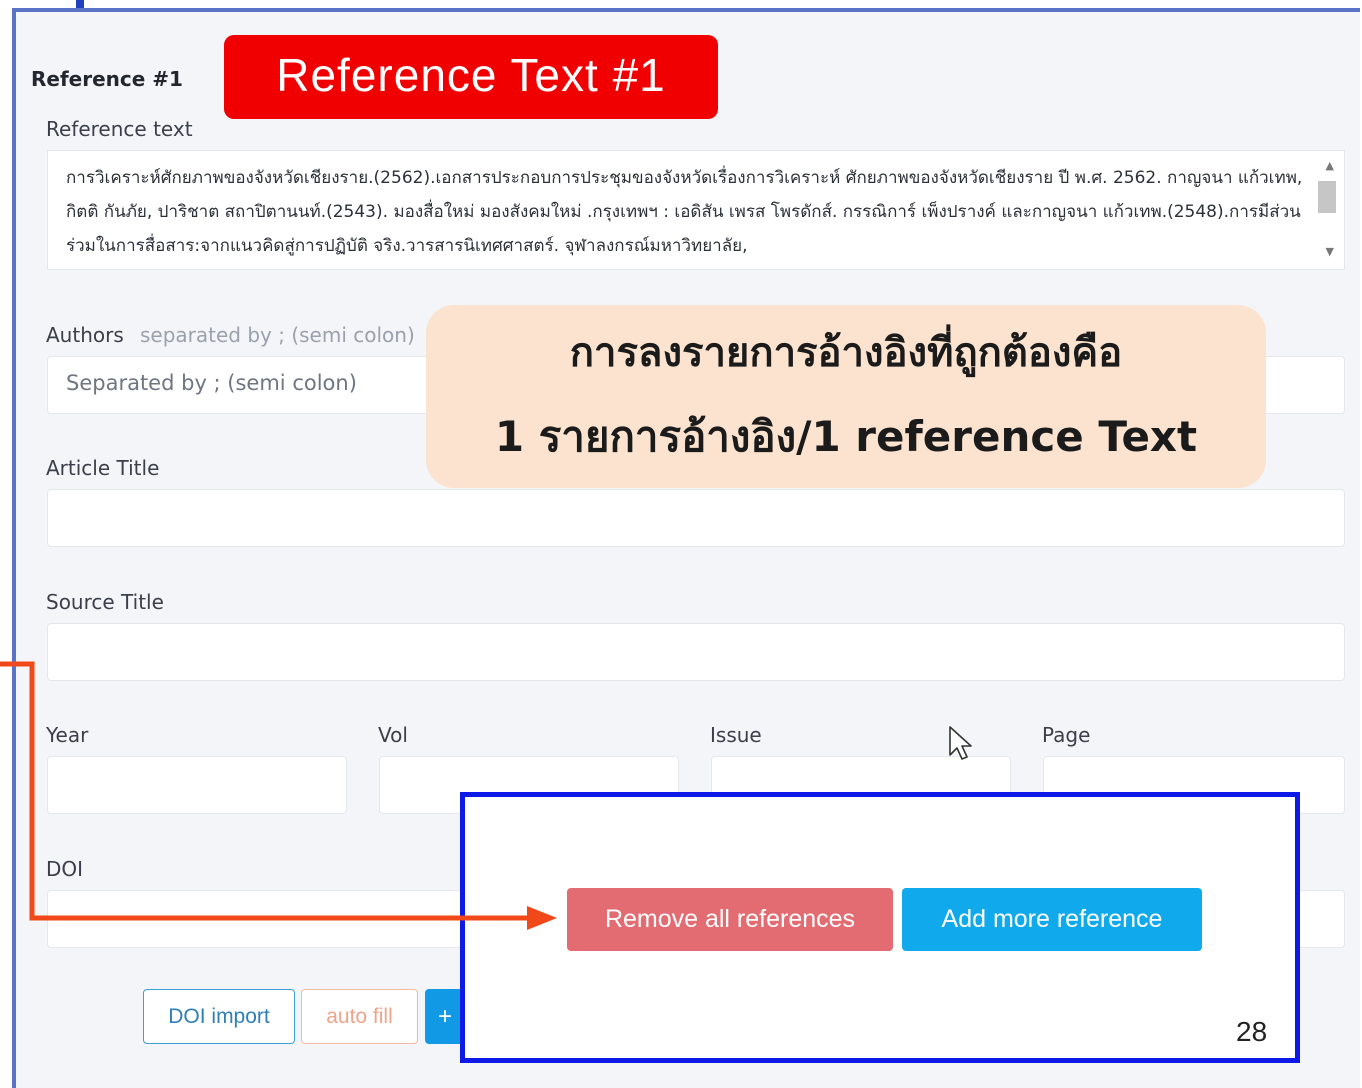  What do you see at coordinates (445, 1016) in the screenshot?
I see `add-button: +` at bounding box center [445, 1016].